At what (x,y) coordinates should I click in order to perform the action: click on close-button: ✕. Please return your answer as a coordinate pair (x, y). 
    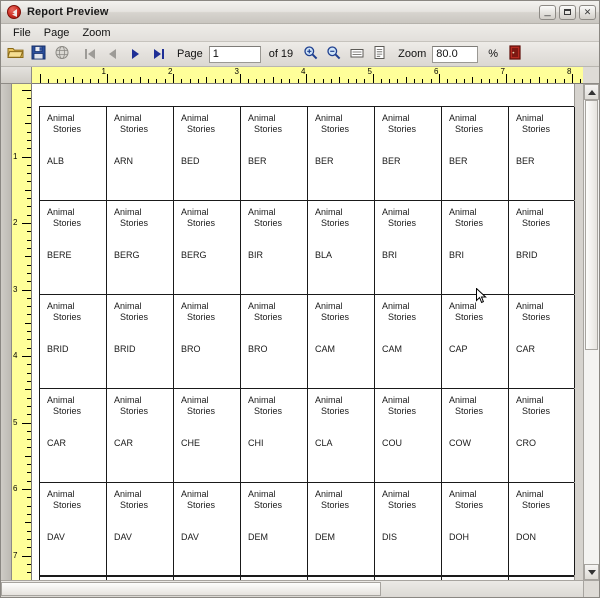
    Looking at the image, I should click on (587, 12).